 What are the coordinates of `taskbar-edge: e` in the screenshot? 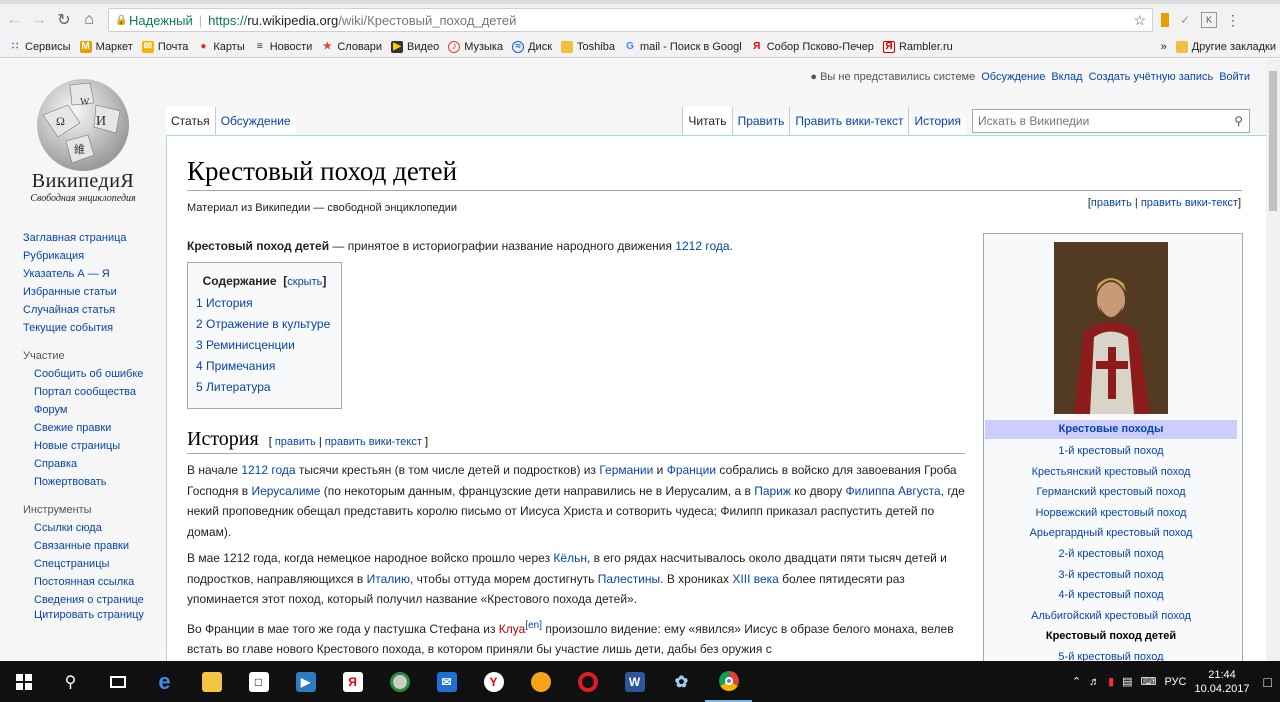 It's located at (164, 681).